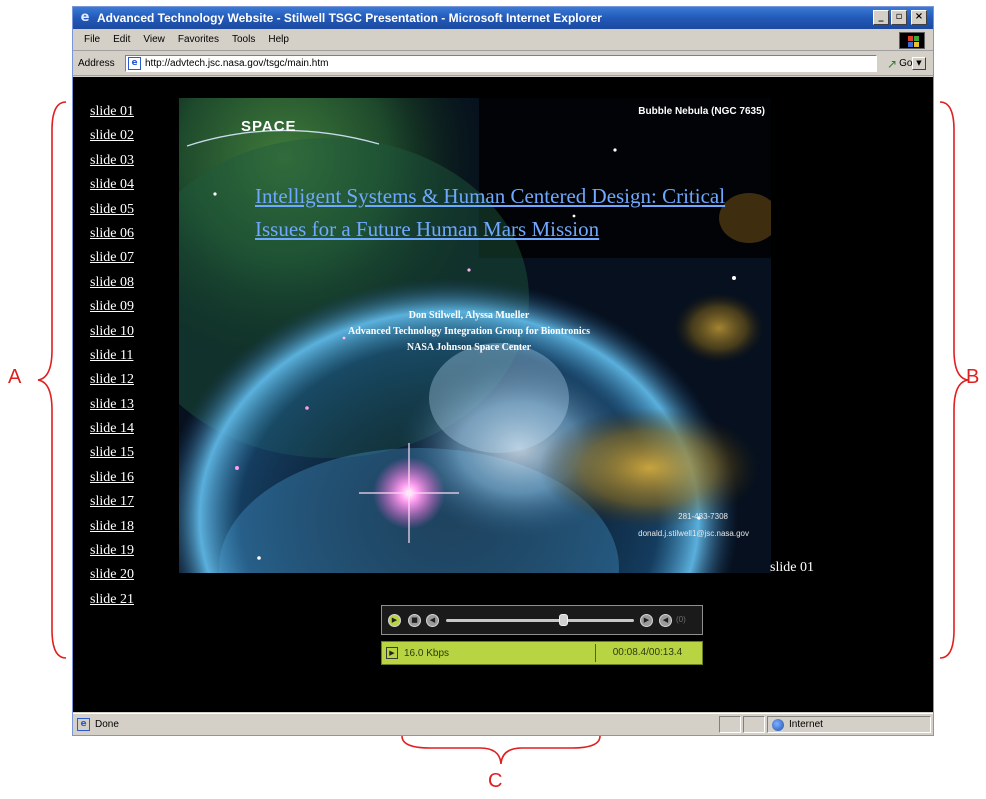 Image resolution: width=986 pixels, height=799 pixels. What do you see at coordinates (120, 529) in the screenshot?
I see `slide-link-18: slide 18` at bounding box center [120, 529].